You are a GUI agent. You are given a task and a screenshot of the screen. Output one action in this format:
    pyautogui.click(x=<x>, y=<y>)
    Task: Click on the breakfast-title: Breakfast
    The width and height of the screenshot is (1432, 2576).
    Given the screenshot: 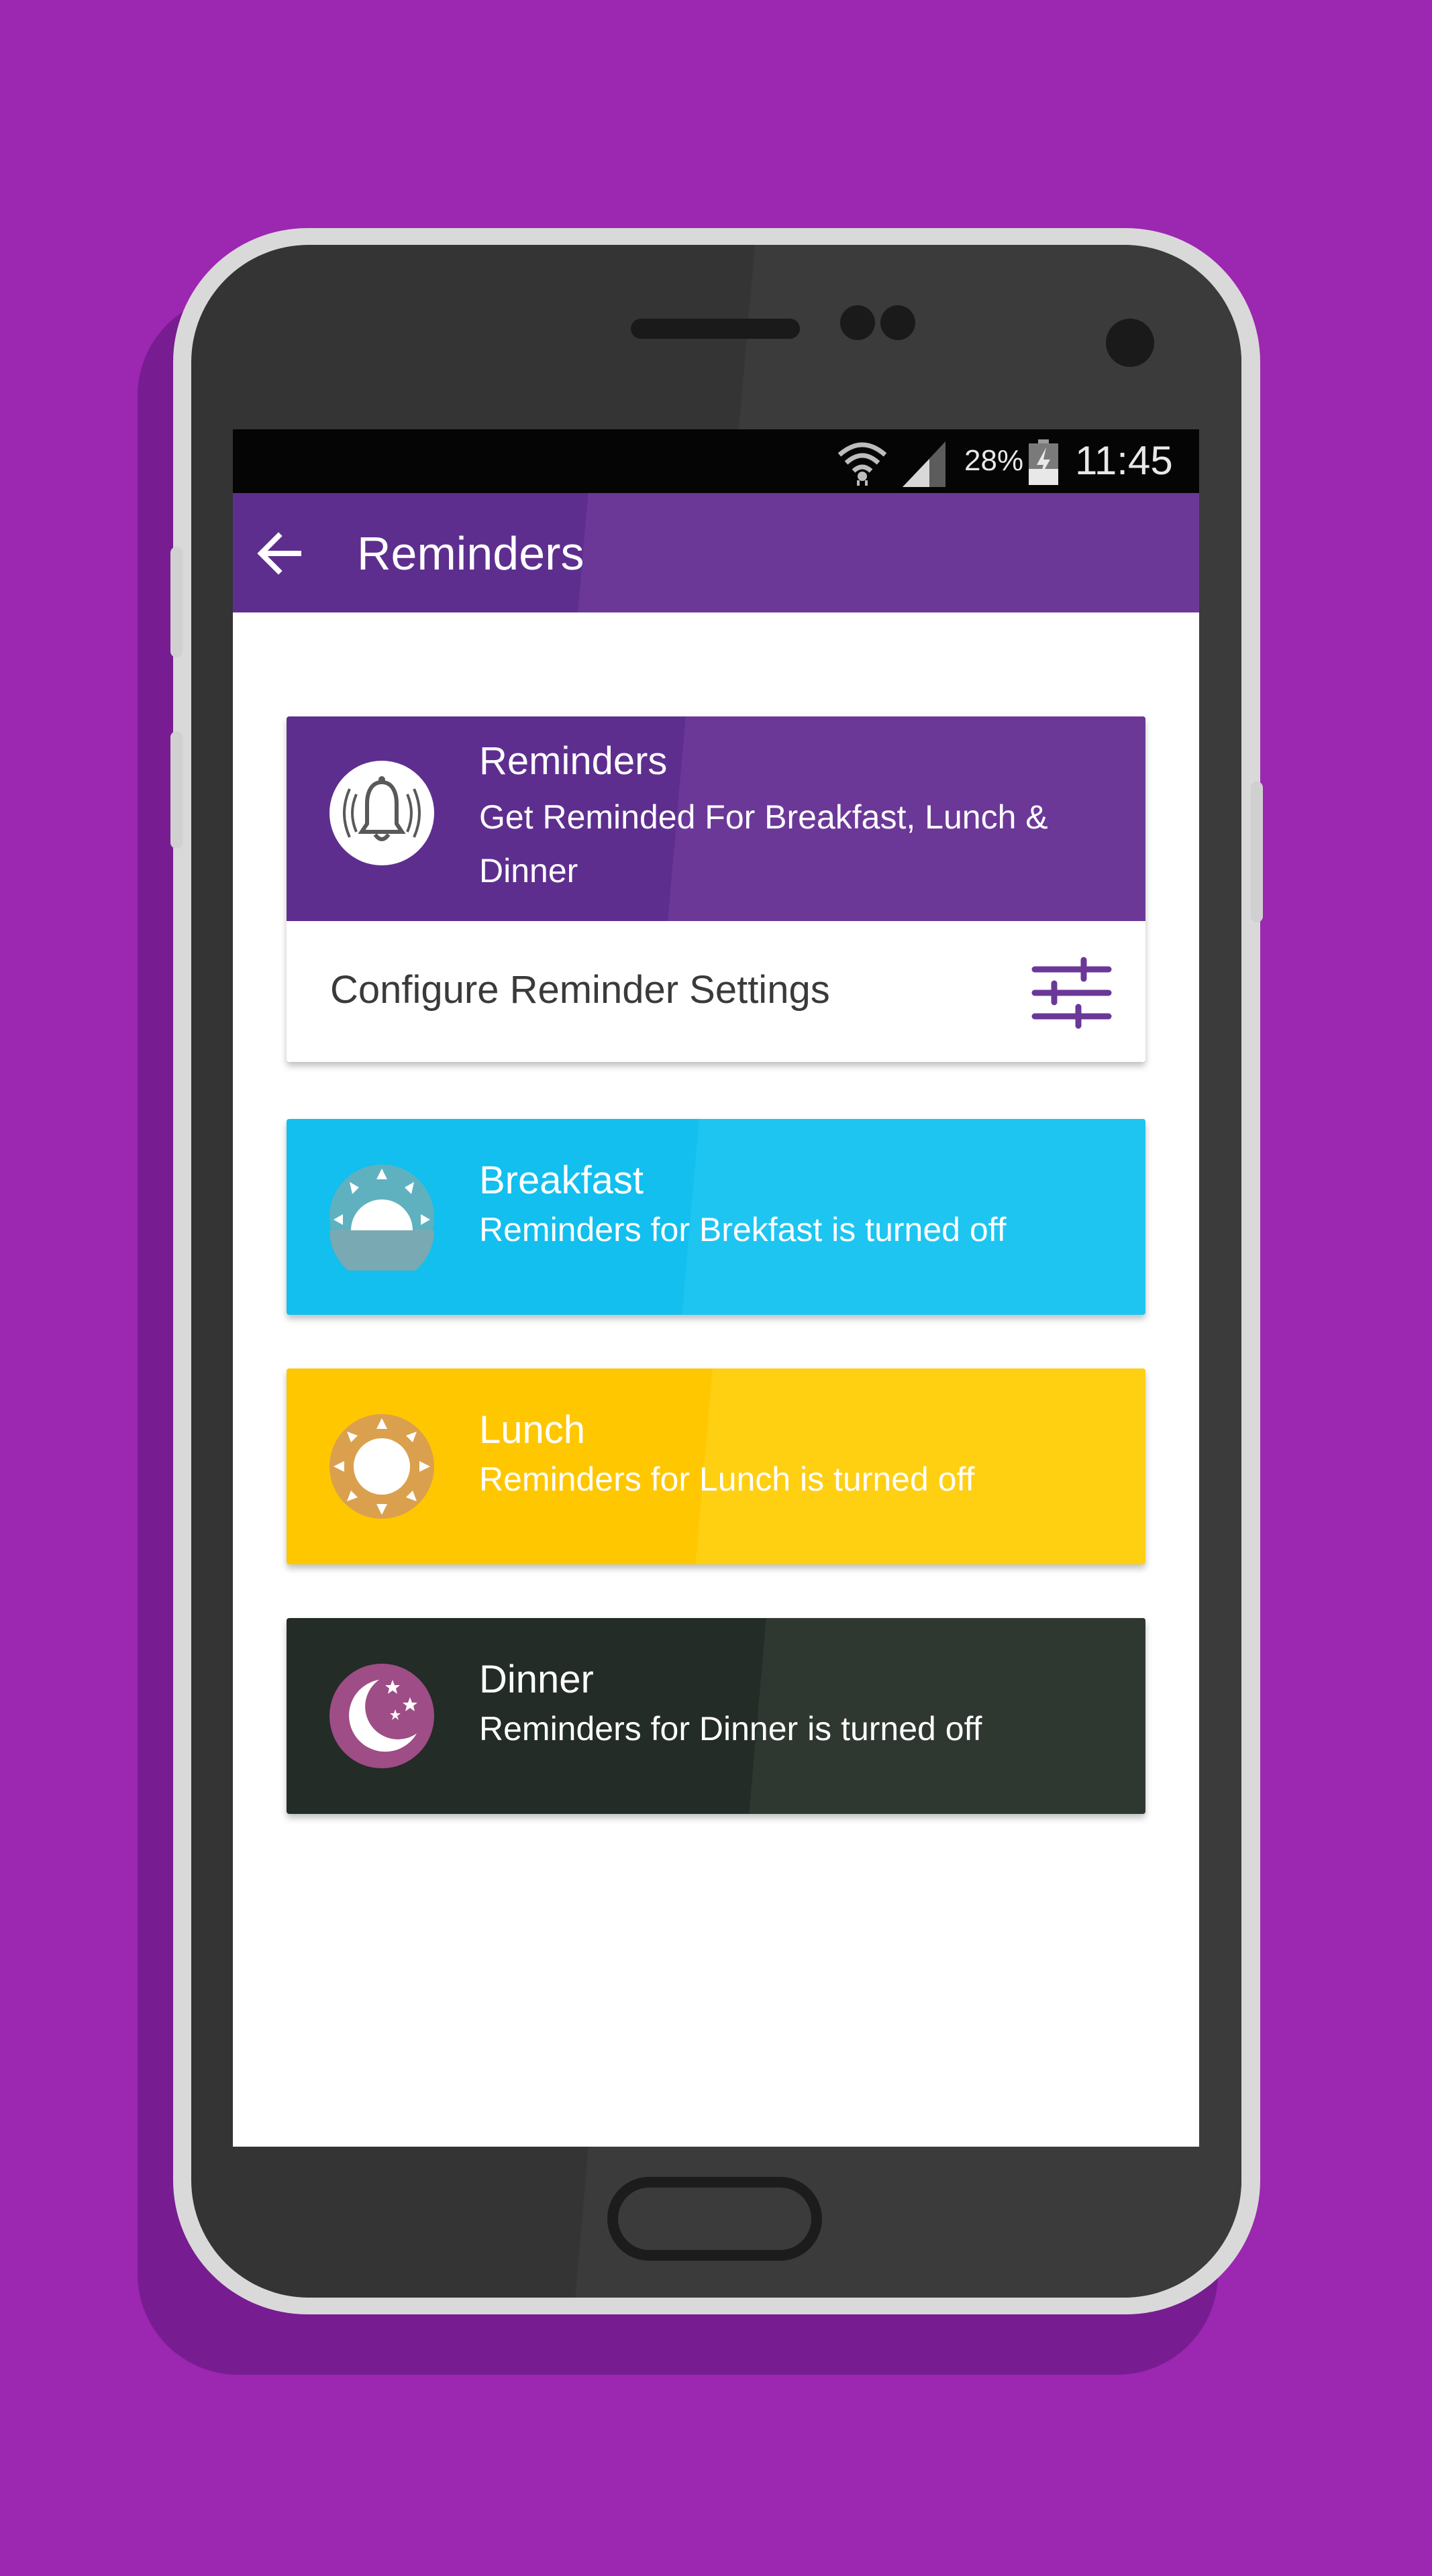 What is the action you would take?
    pyautogui.click(x=561, y=1180)
    